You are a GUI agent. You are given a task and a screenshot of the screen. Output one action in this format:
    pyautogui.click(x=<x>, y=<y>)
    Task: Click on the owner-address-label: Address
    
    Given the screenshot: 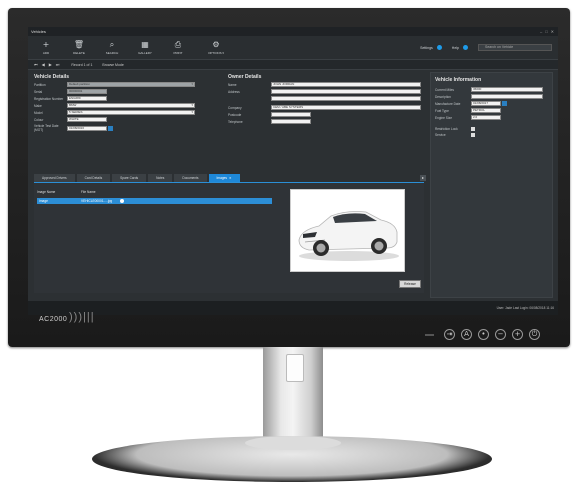 What is the action you would take?
    pyautogui.click(x=234, y=91)
    